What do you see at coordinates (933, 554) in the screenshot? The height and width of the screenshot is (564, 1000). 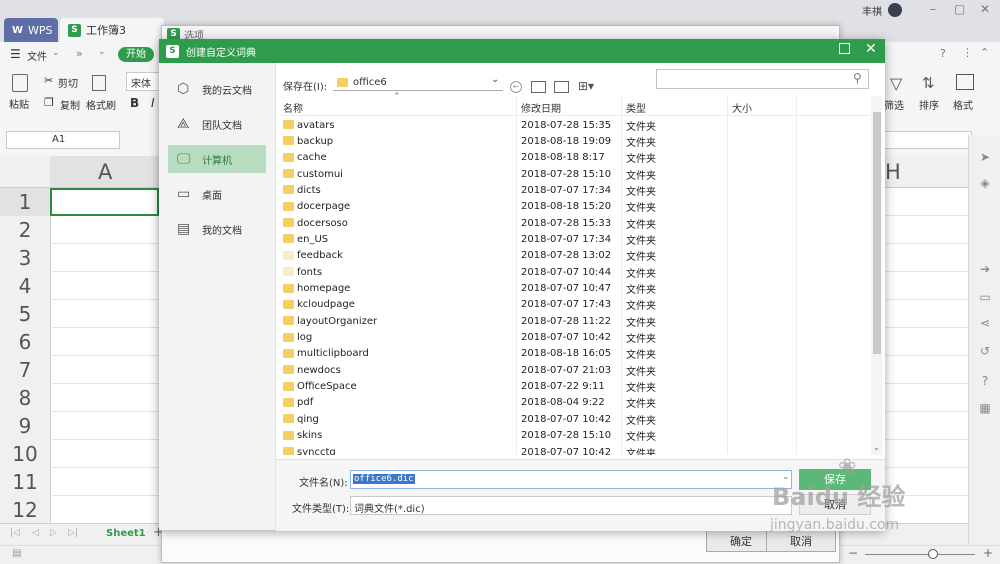 I see `zoom-slider-handle` at bounding box center [933, 554].